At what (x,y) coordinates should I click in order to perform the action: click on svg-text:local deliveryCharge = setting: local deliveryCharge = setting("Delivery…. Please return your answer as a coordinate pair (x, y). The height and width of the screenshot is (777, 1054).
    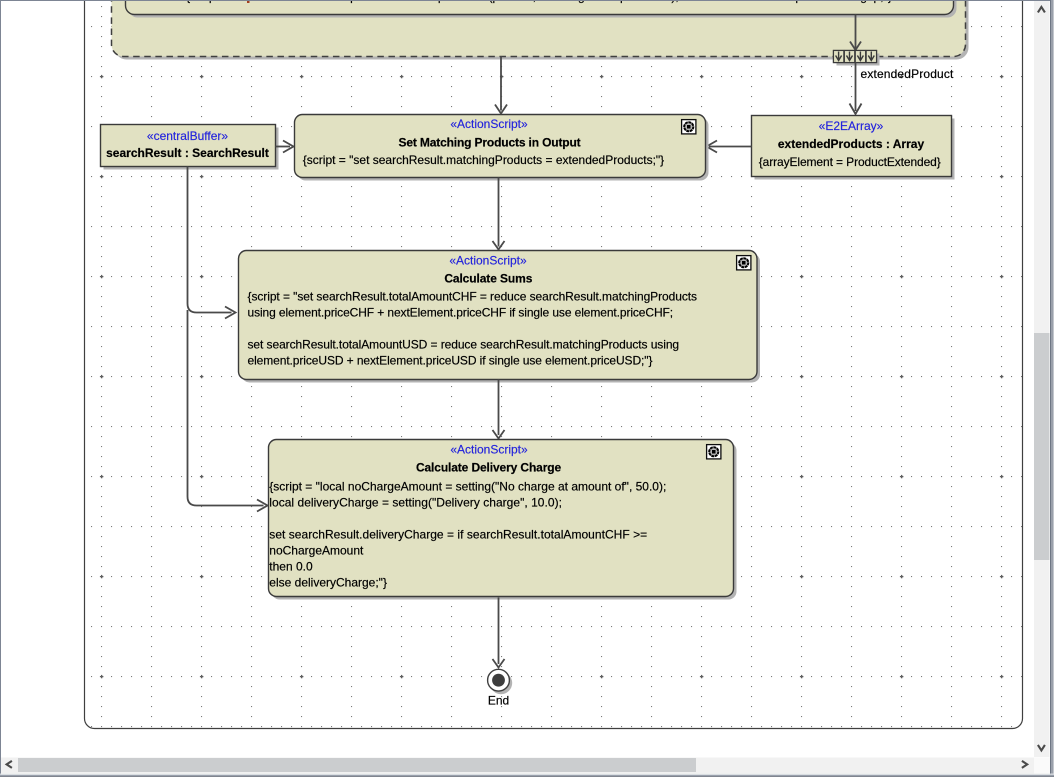
    Looking at the image, I should click on (415, 503).